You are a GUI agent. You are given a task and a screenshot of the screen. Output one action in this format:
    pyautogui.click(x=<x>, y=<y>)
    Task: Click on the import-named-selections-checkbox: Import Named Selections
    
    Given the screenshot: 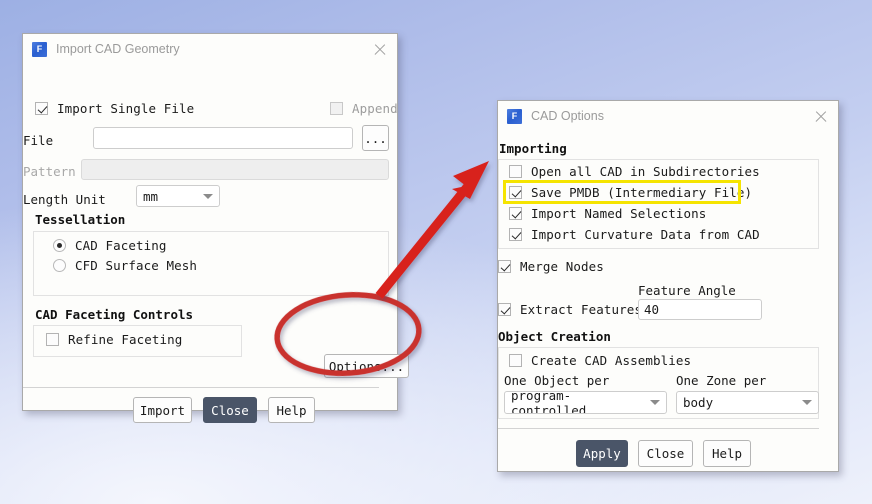 What is the action you would take?
    pyautogui.click(x=607, y=213)
    